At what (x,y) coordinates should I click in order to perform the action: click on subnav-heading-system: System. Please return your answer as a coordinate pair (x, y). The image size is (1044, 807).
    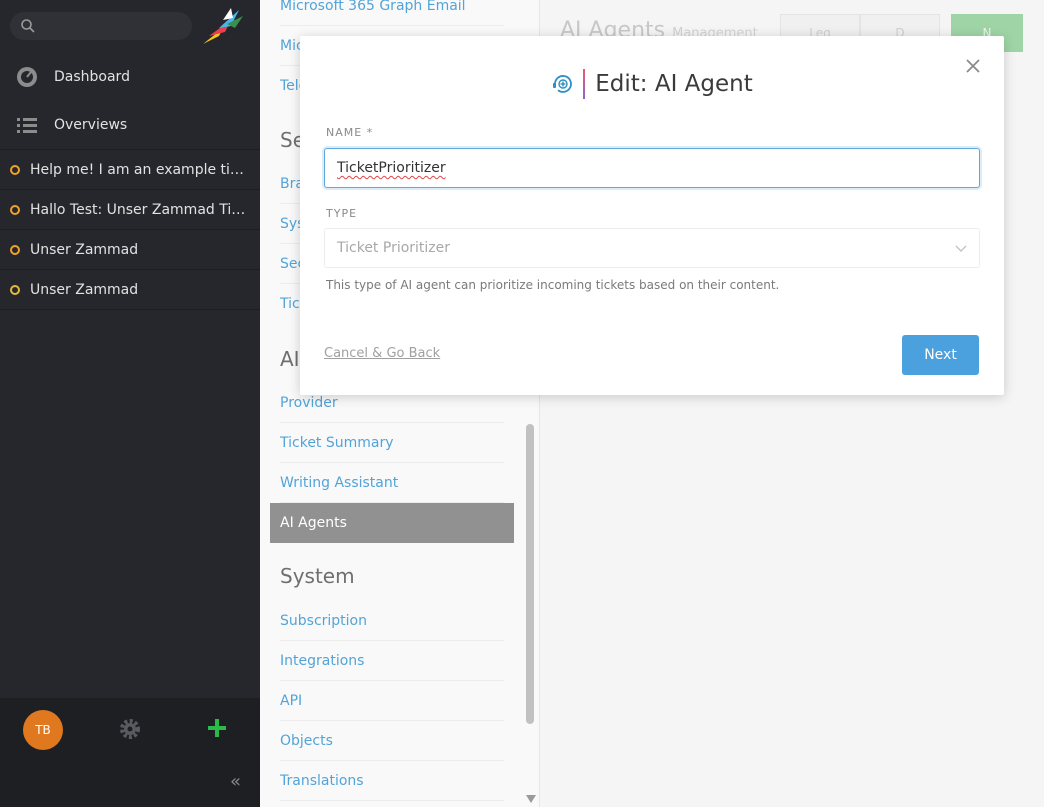
    Looking at the image, I should click on (317, 576).